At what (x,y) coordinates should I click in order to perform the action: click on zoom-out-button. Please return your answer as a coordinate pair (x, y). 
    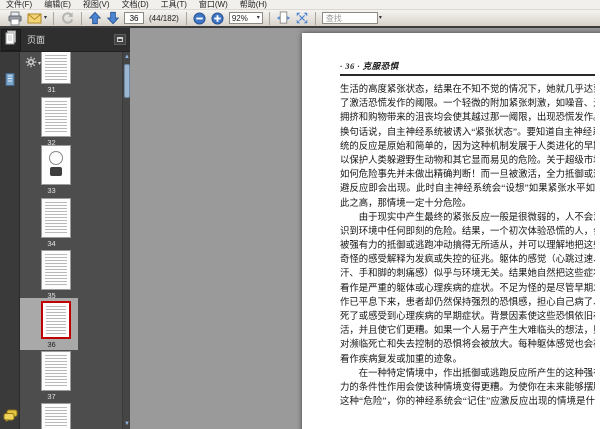
    Looking at the image, I should click on (200, 18).